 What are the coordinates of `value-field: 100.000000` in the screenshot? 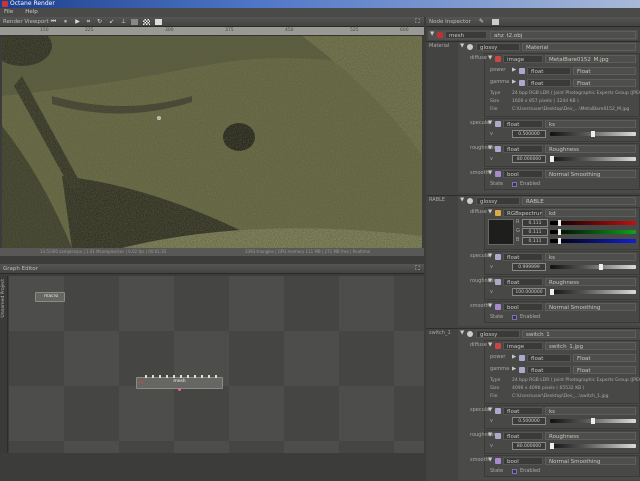 It's located at (529, 292).